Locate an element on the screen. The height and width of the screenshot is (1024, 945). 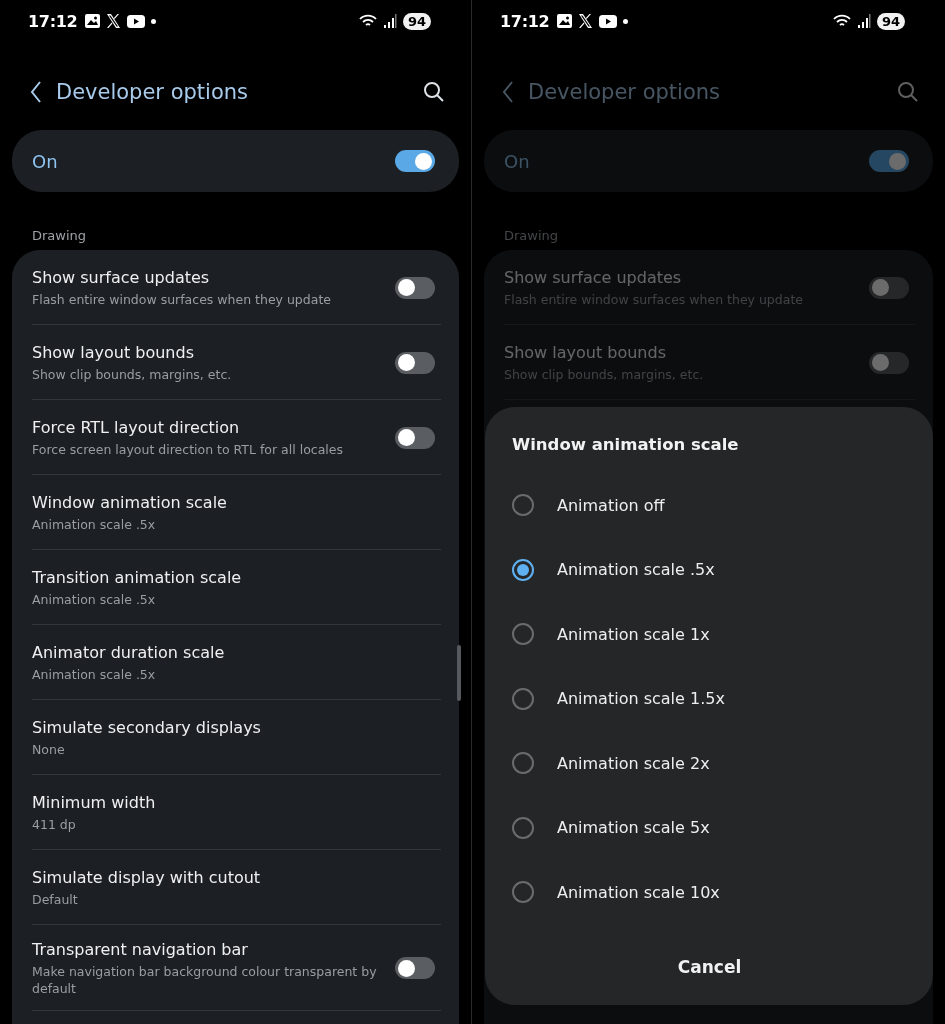
setting-summary: Force screen layout direction to RTL for all locales is located at coordinates (188, 449).